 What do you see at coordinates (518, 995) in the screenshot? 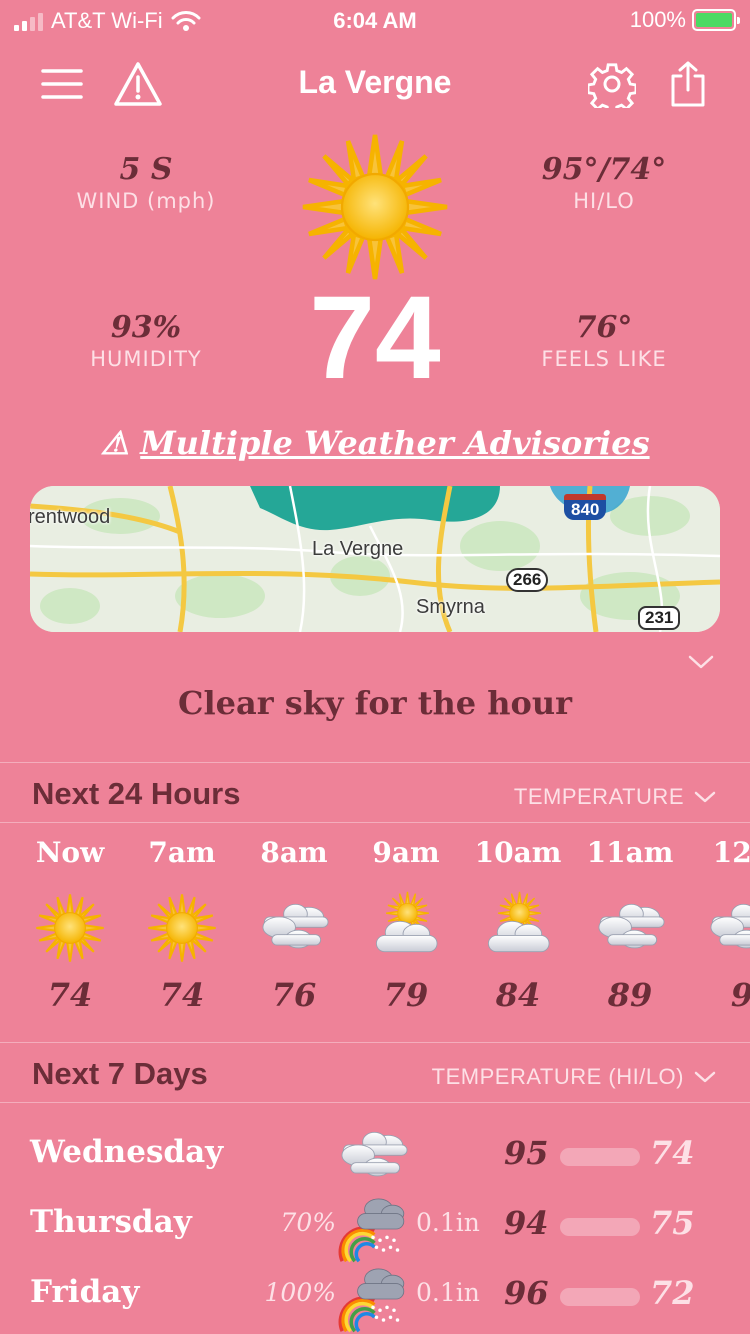
I see `hour-temp: 84` at bounding box center [518, 995].